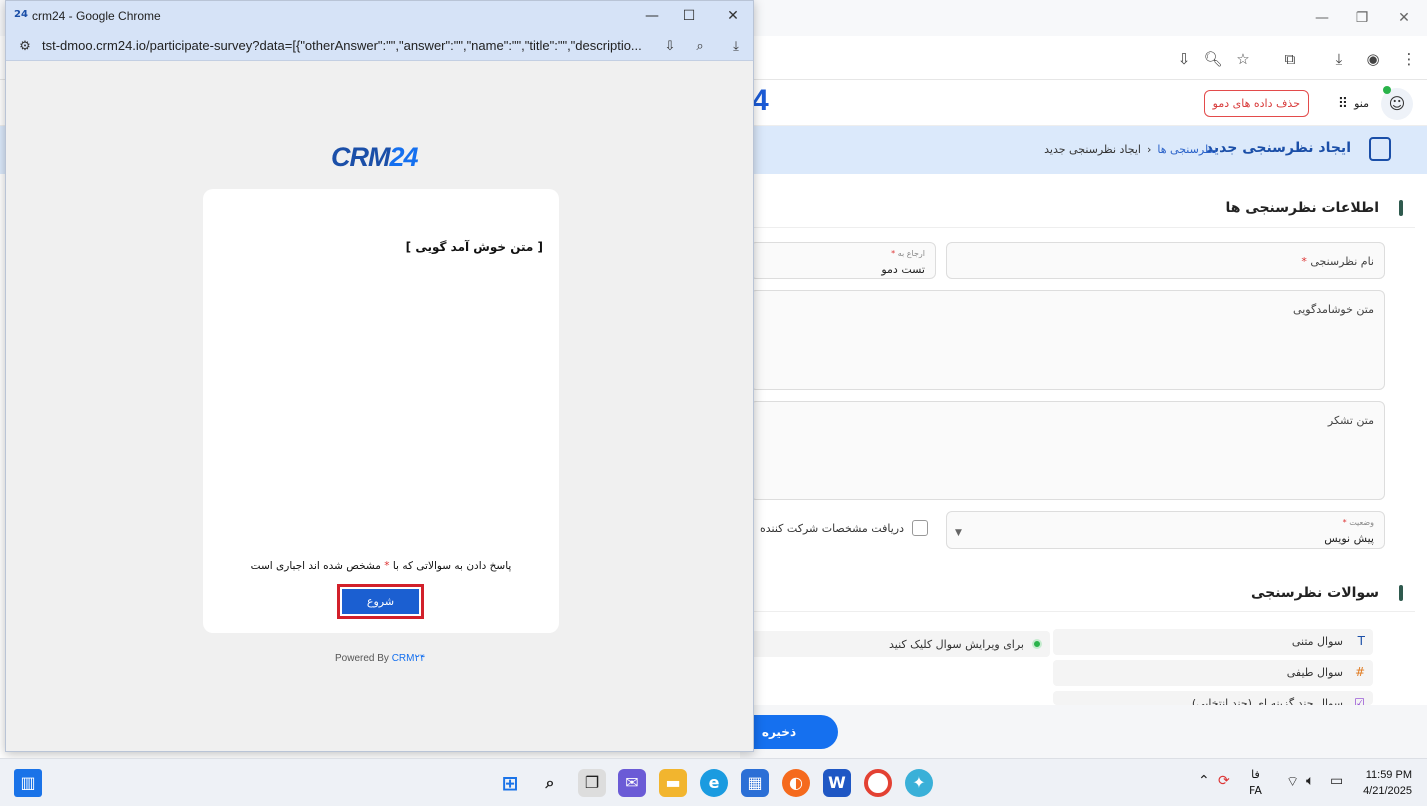 The image size is (1427, 806). I want to click on task-view-icon: ❐, so click(592, 783).